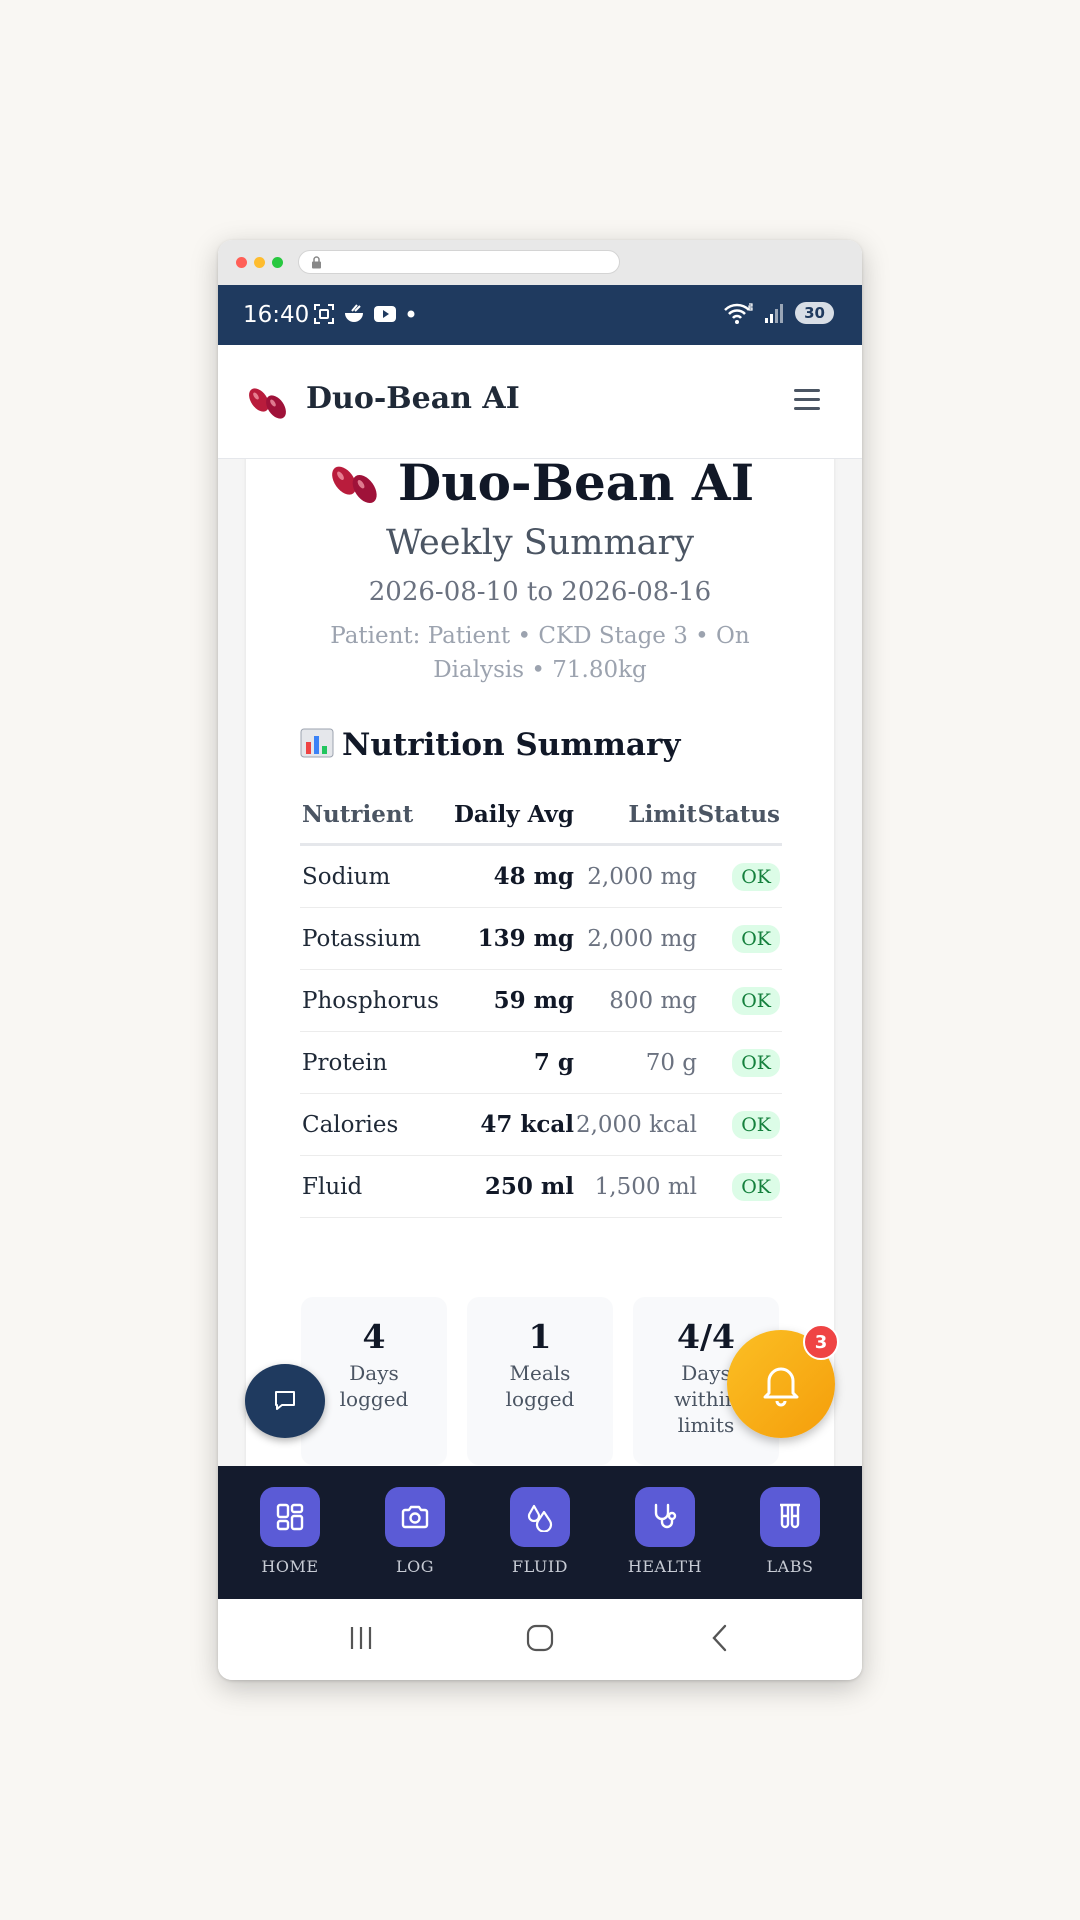 This screenshot has width=1080, height=1920. What do you see at coordinates (790, 1516) in the screenshot?
I see `test-tubes-icon` at bounding box center [790, 1516].